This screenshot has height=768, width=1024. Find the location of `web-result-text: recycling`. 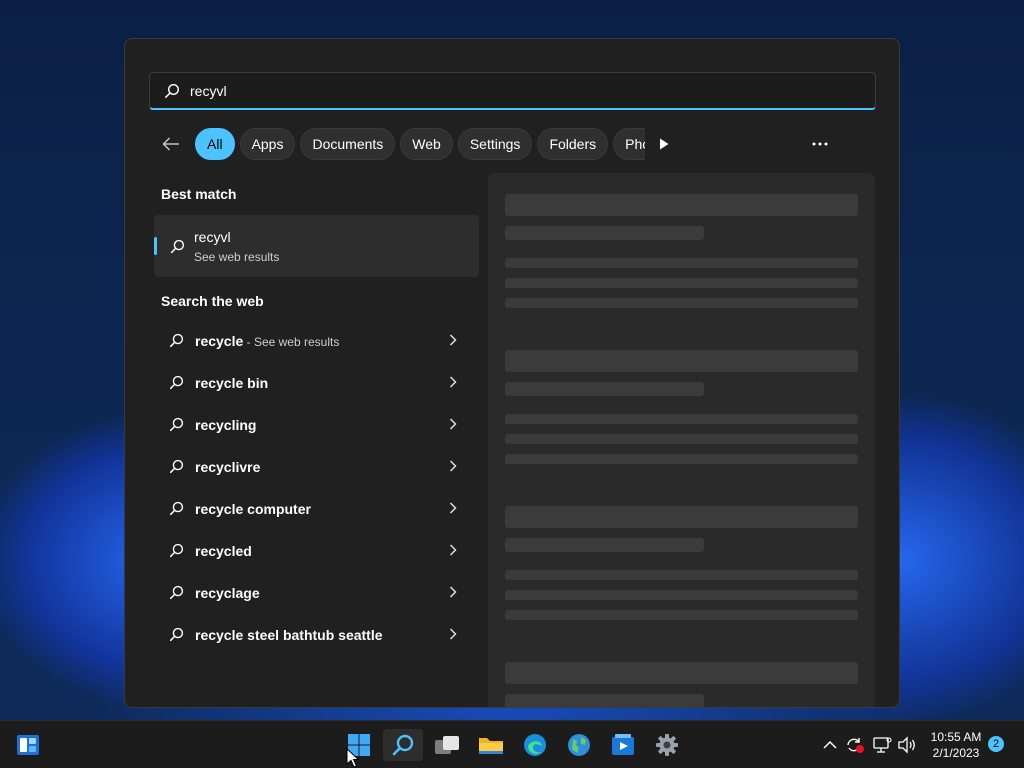

web-result-text: recycling is located at coordinates (226, 425).